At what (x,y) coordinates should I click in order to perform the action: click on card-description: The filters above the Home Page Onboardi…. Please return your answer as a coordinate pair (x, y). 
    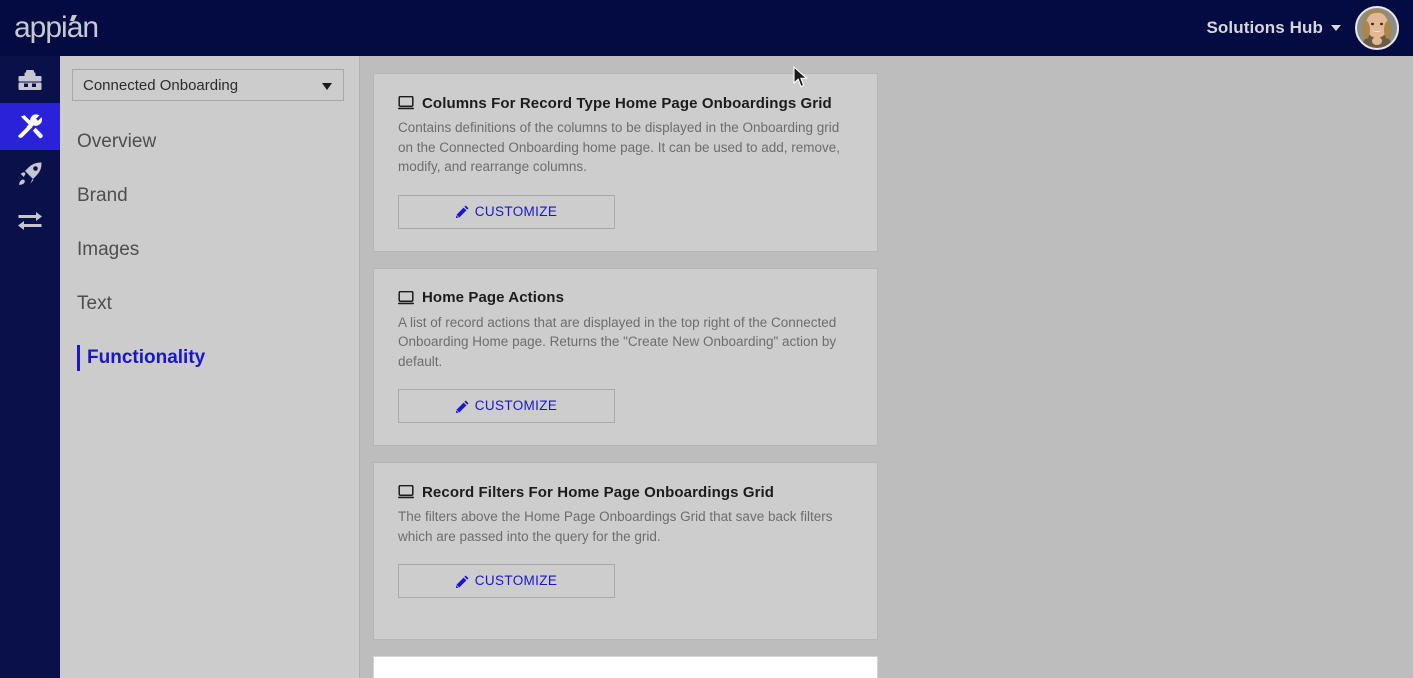
    Looking at the image, I should click on (615, 526).